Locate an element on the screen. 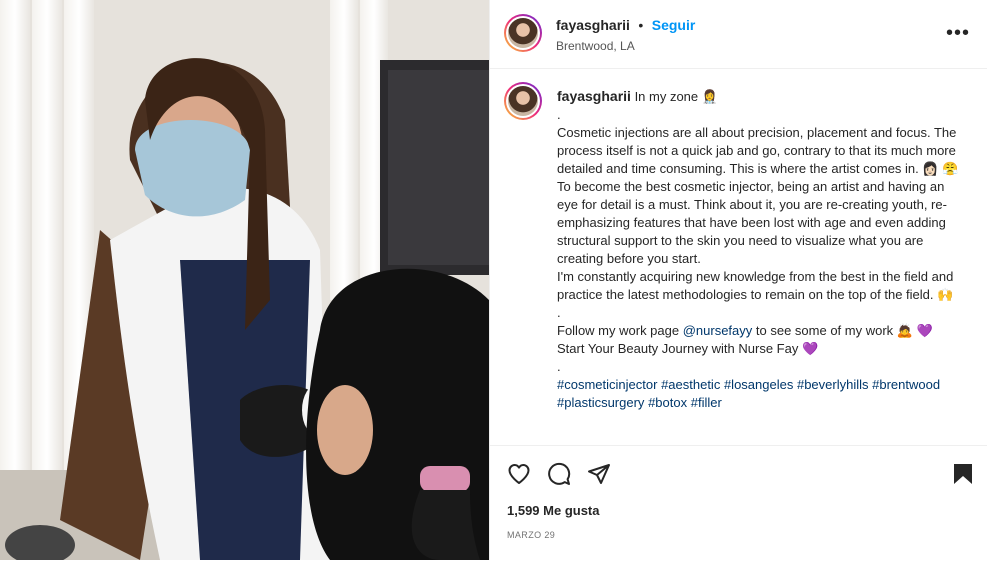  caption-follow-text: Follow my work page is located at coordinates (620, 330).